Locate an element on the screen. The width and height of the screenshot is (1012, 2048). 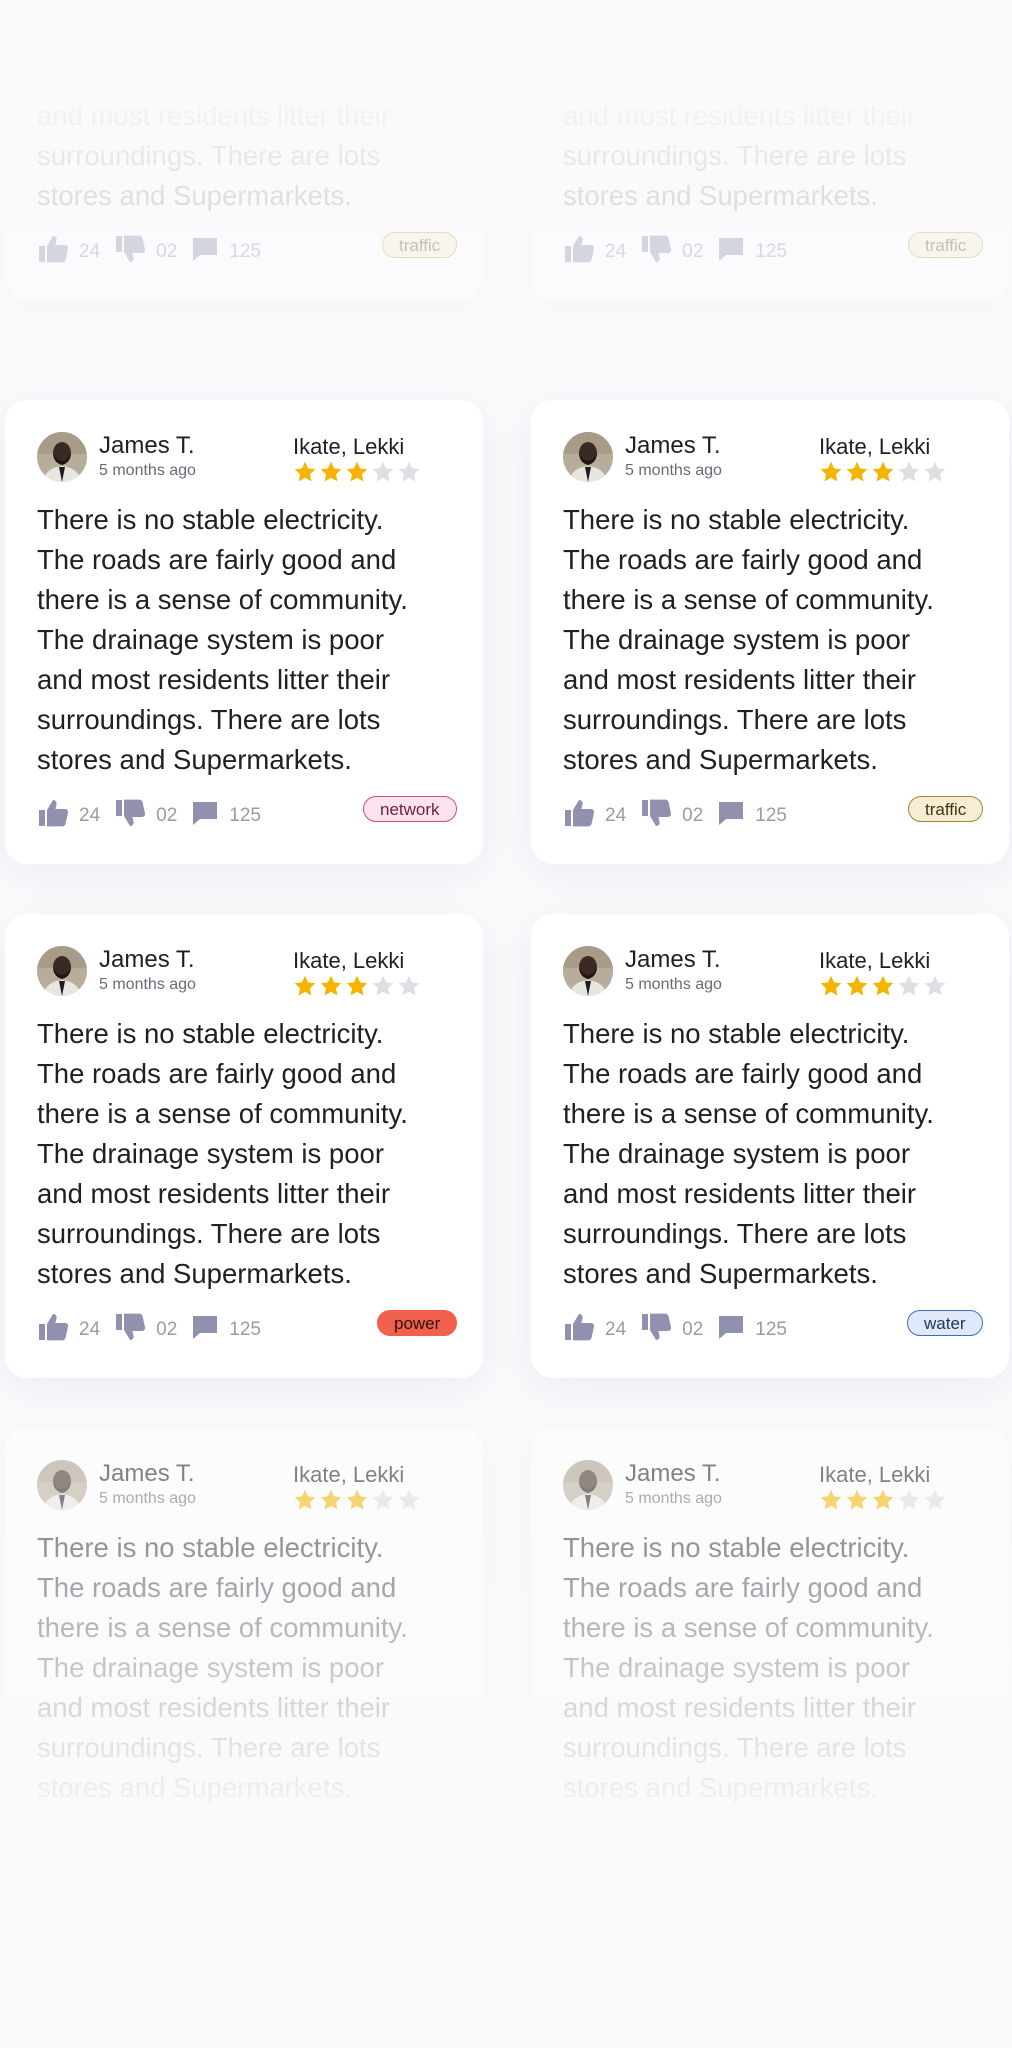
category-tag: network is located at coordinates (410, 809).